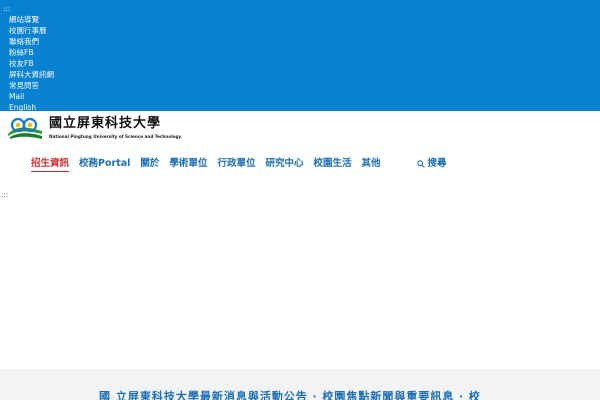 Image resolution: width=600 pixels, height=400 pixels. What do you see at coordinates (31, 85) in the screenshot?
I see `top-link-faq: 常見問答` at bounding box center [31, 85].